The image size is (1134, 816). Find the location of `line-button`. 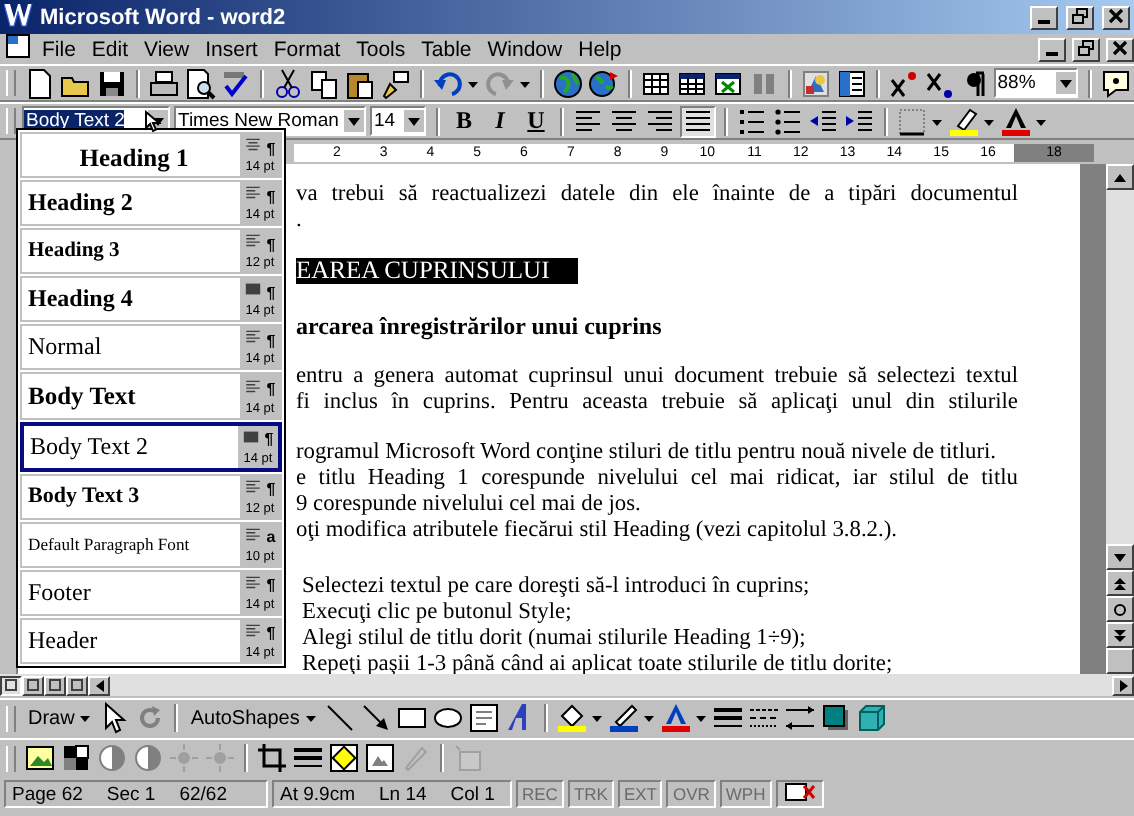

line-button is located at coordinates (339, 718).